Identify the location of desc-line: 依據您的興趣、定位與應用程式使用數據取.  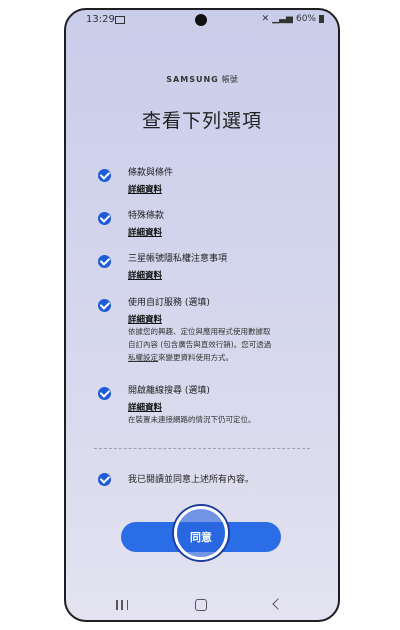
(199, 331).